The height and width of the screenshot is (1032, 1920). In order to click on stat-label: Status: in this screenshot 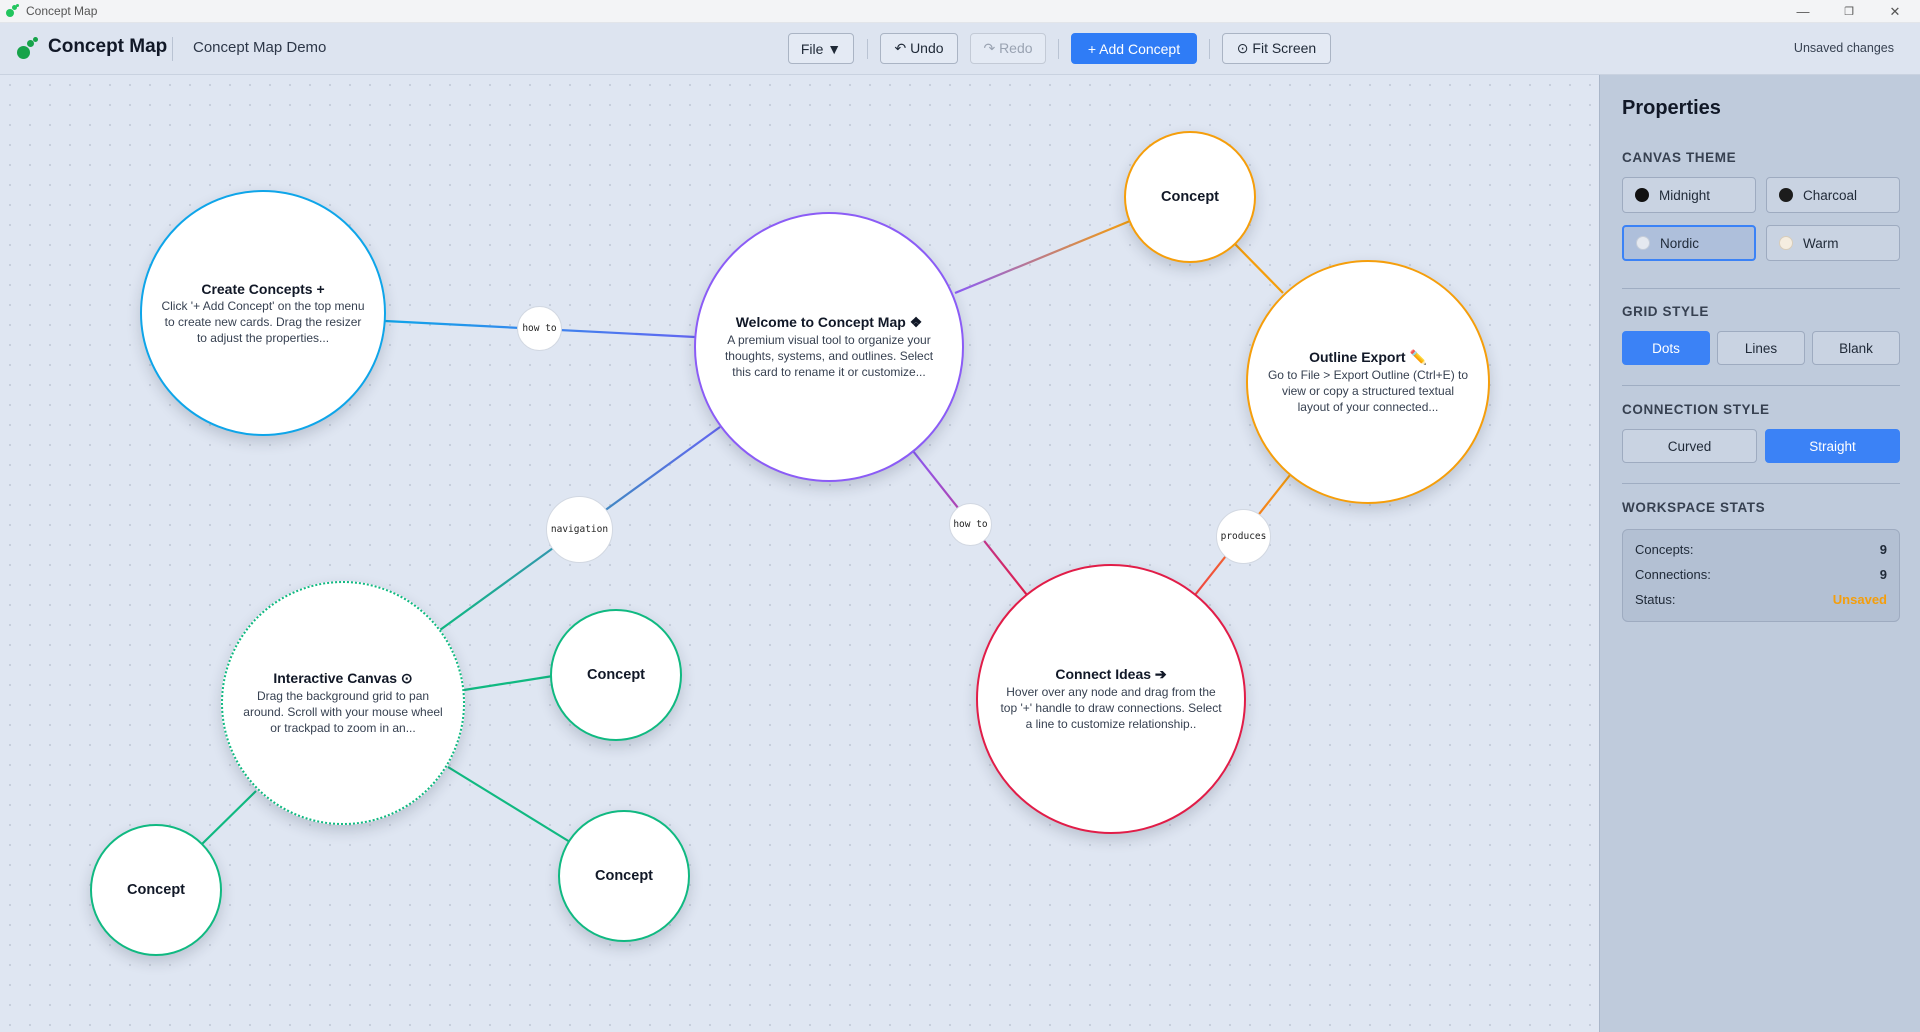, I will do `click(1655, 599)`.